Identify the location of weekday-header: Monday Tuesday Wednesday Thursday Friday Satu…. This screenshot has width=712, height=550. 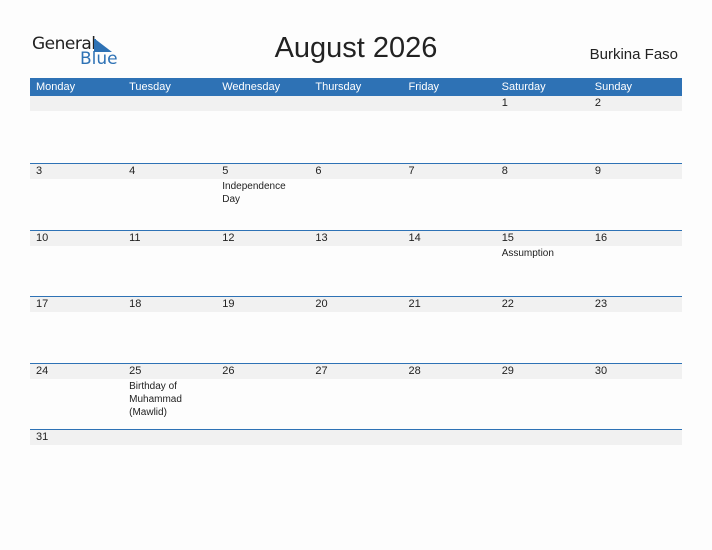
(356, 87).